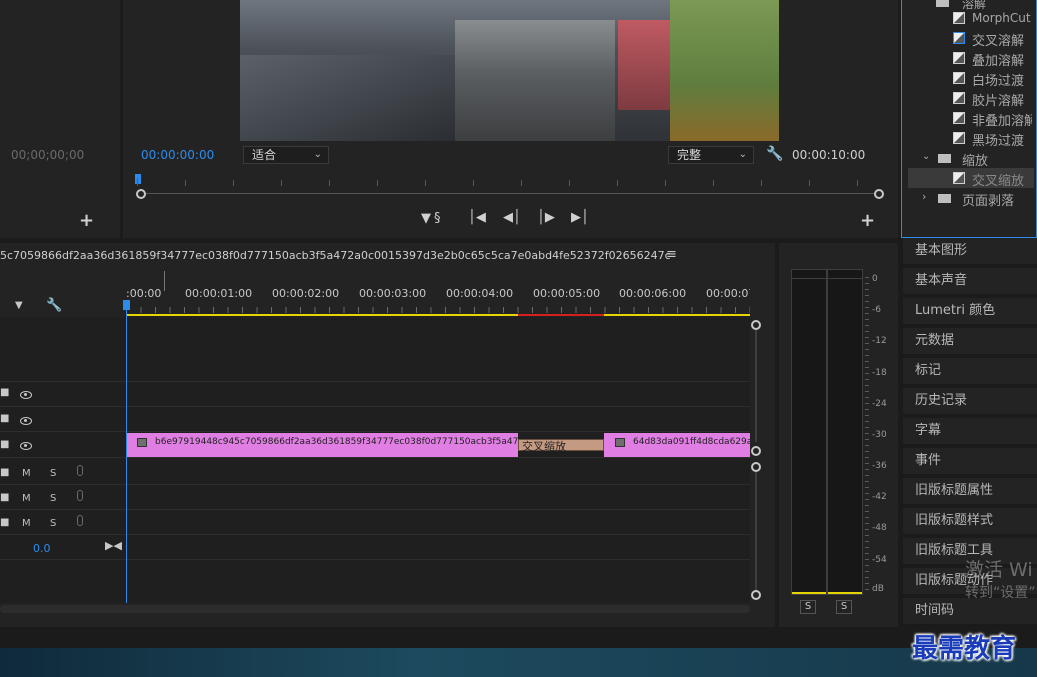 This screenshot has width=1037, height=677. What do you see at coordinates (375, 349) in the screenshot?
I see `video-track-empty` at bounding box center [375, 349].